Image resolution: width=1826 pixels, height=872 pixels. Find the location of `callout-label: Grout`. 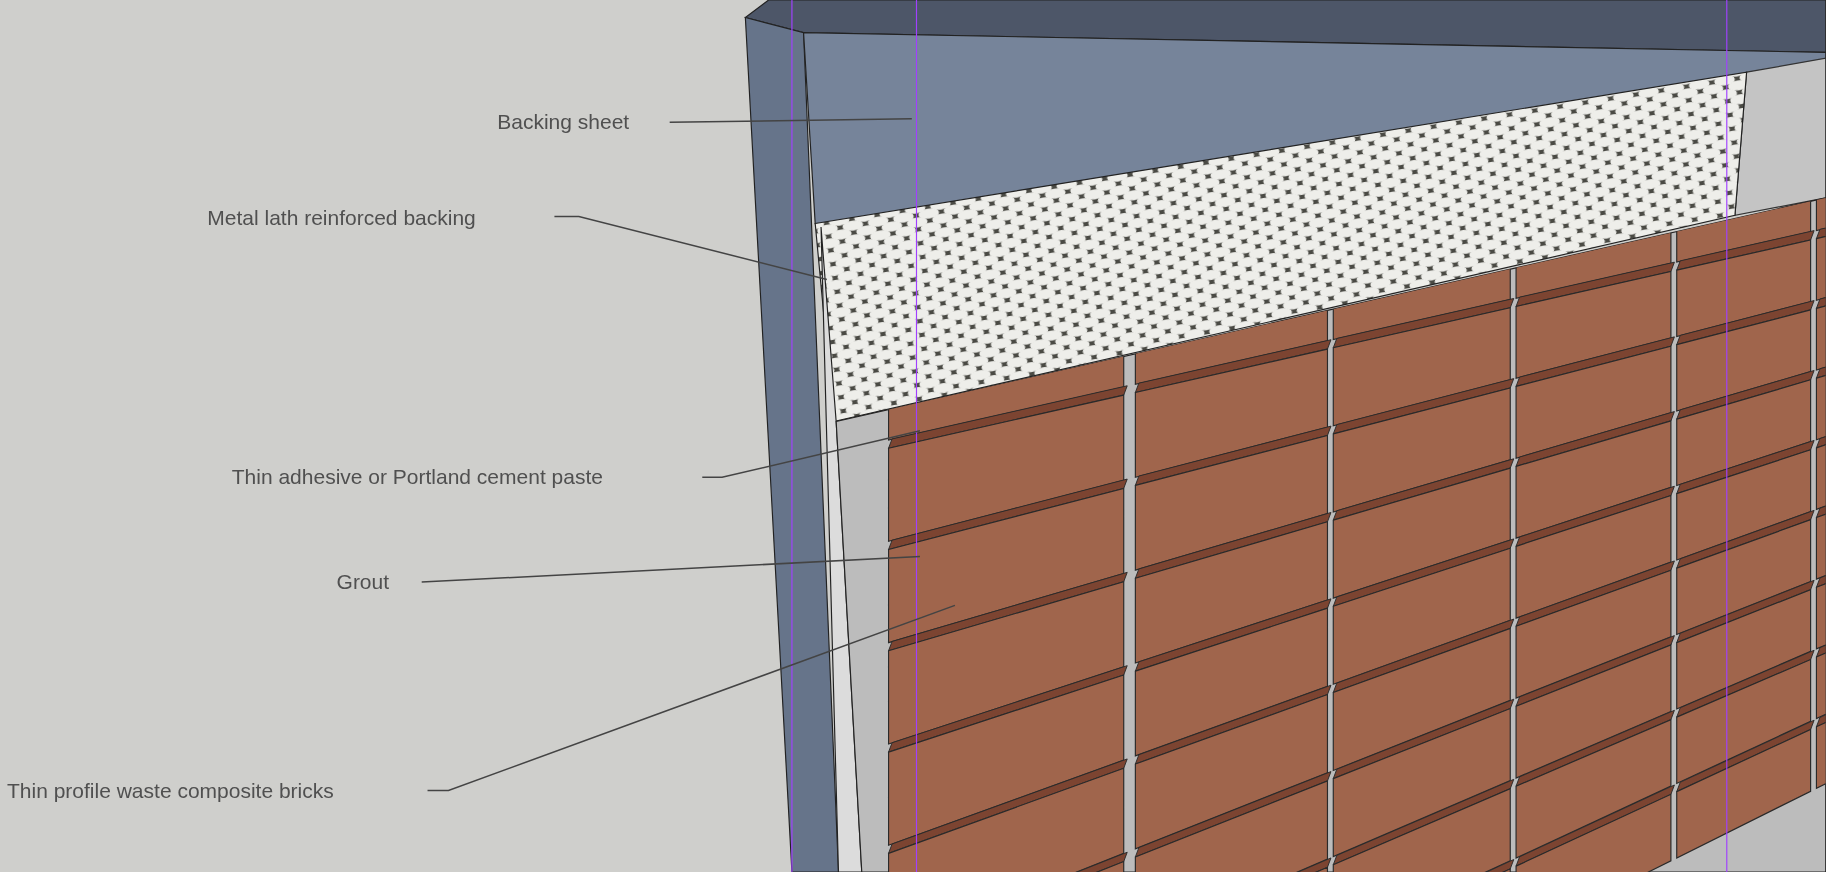

callout-label: Grout is located at coordinates (363, 582).